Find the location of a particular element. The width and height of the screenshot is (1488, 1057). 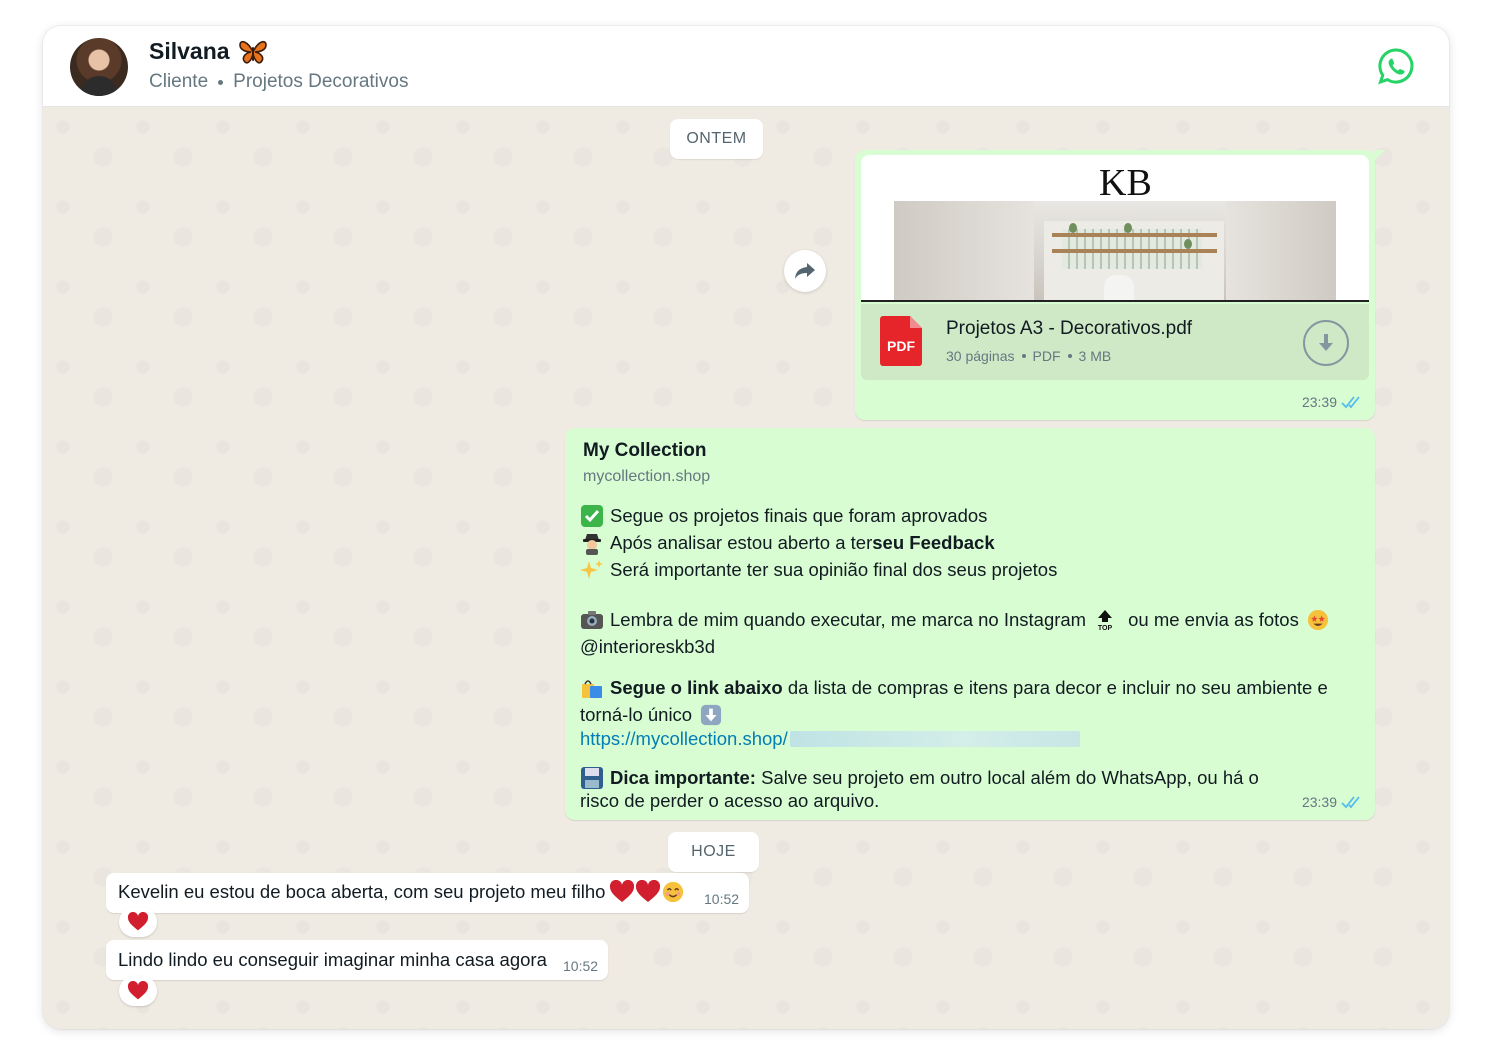

document-type: PDF is located at coordinates (1046, 356).